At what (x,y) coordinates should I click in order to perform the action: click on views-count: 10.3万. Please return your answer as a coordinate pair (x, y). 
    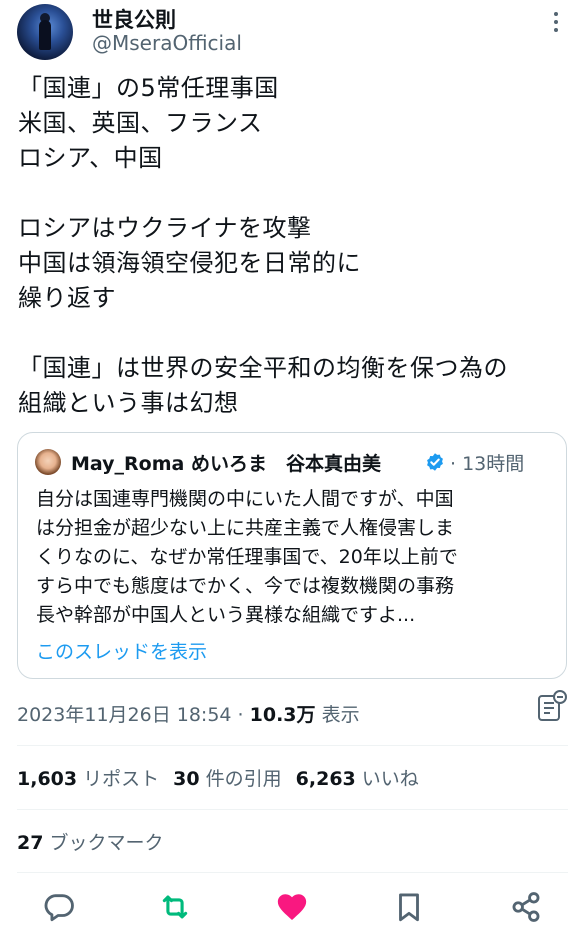
    Looking at the image, I should click on (282, 715).